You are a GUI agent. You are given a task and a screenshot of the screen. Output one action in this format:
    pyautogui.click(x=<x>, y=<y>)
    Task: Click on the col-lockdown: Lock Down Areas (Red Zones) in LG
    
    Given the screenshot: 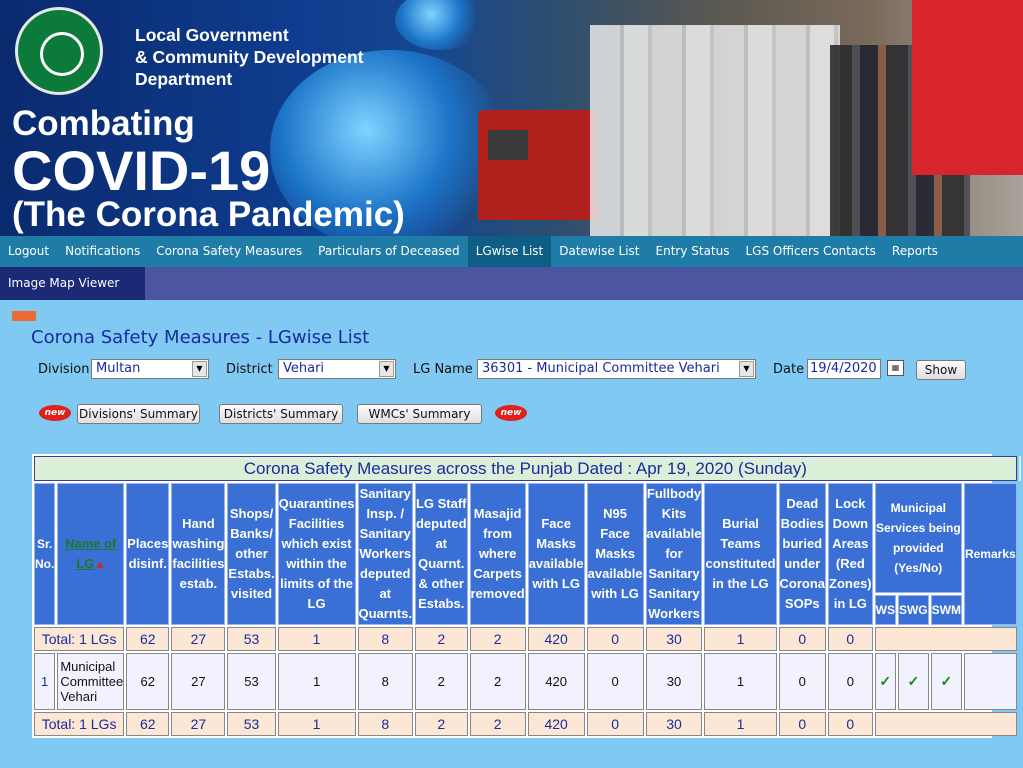 What is the action you would take?
    pyautogui.click(x=850, y=554)
    